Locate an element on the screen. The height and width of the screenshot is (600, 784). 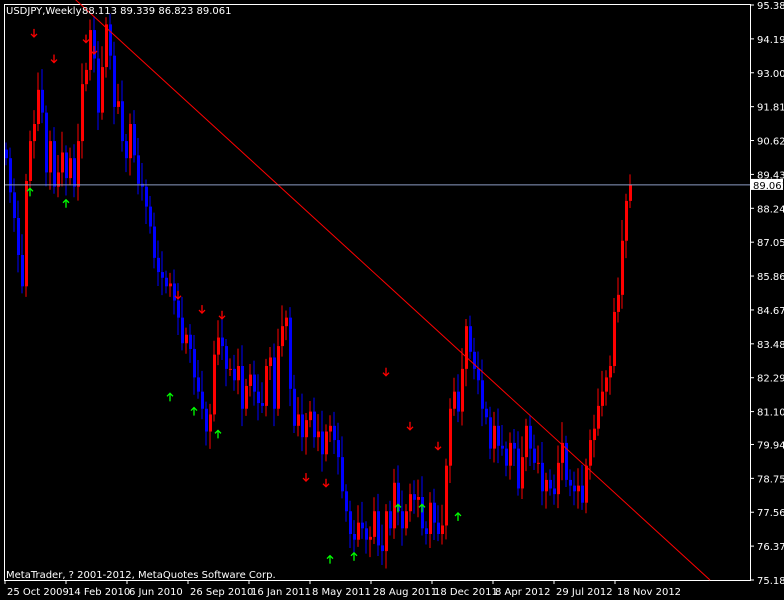
chart-ohlc: 88.113 89.339 86.823 89.061 is located at coordinates (157, 11).